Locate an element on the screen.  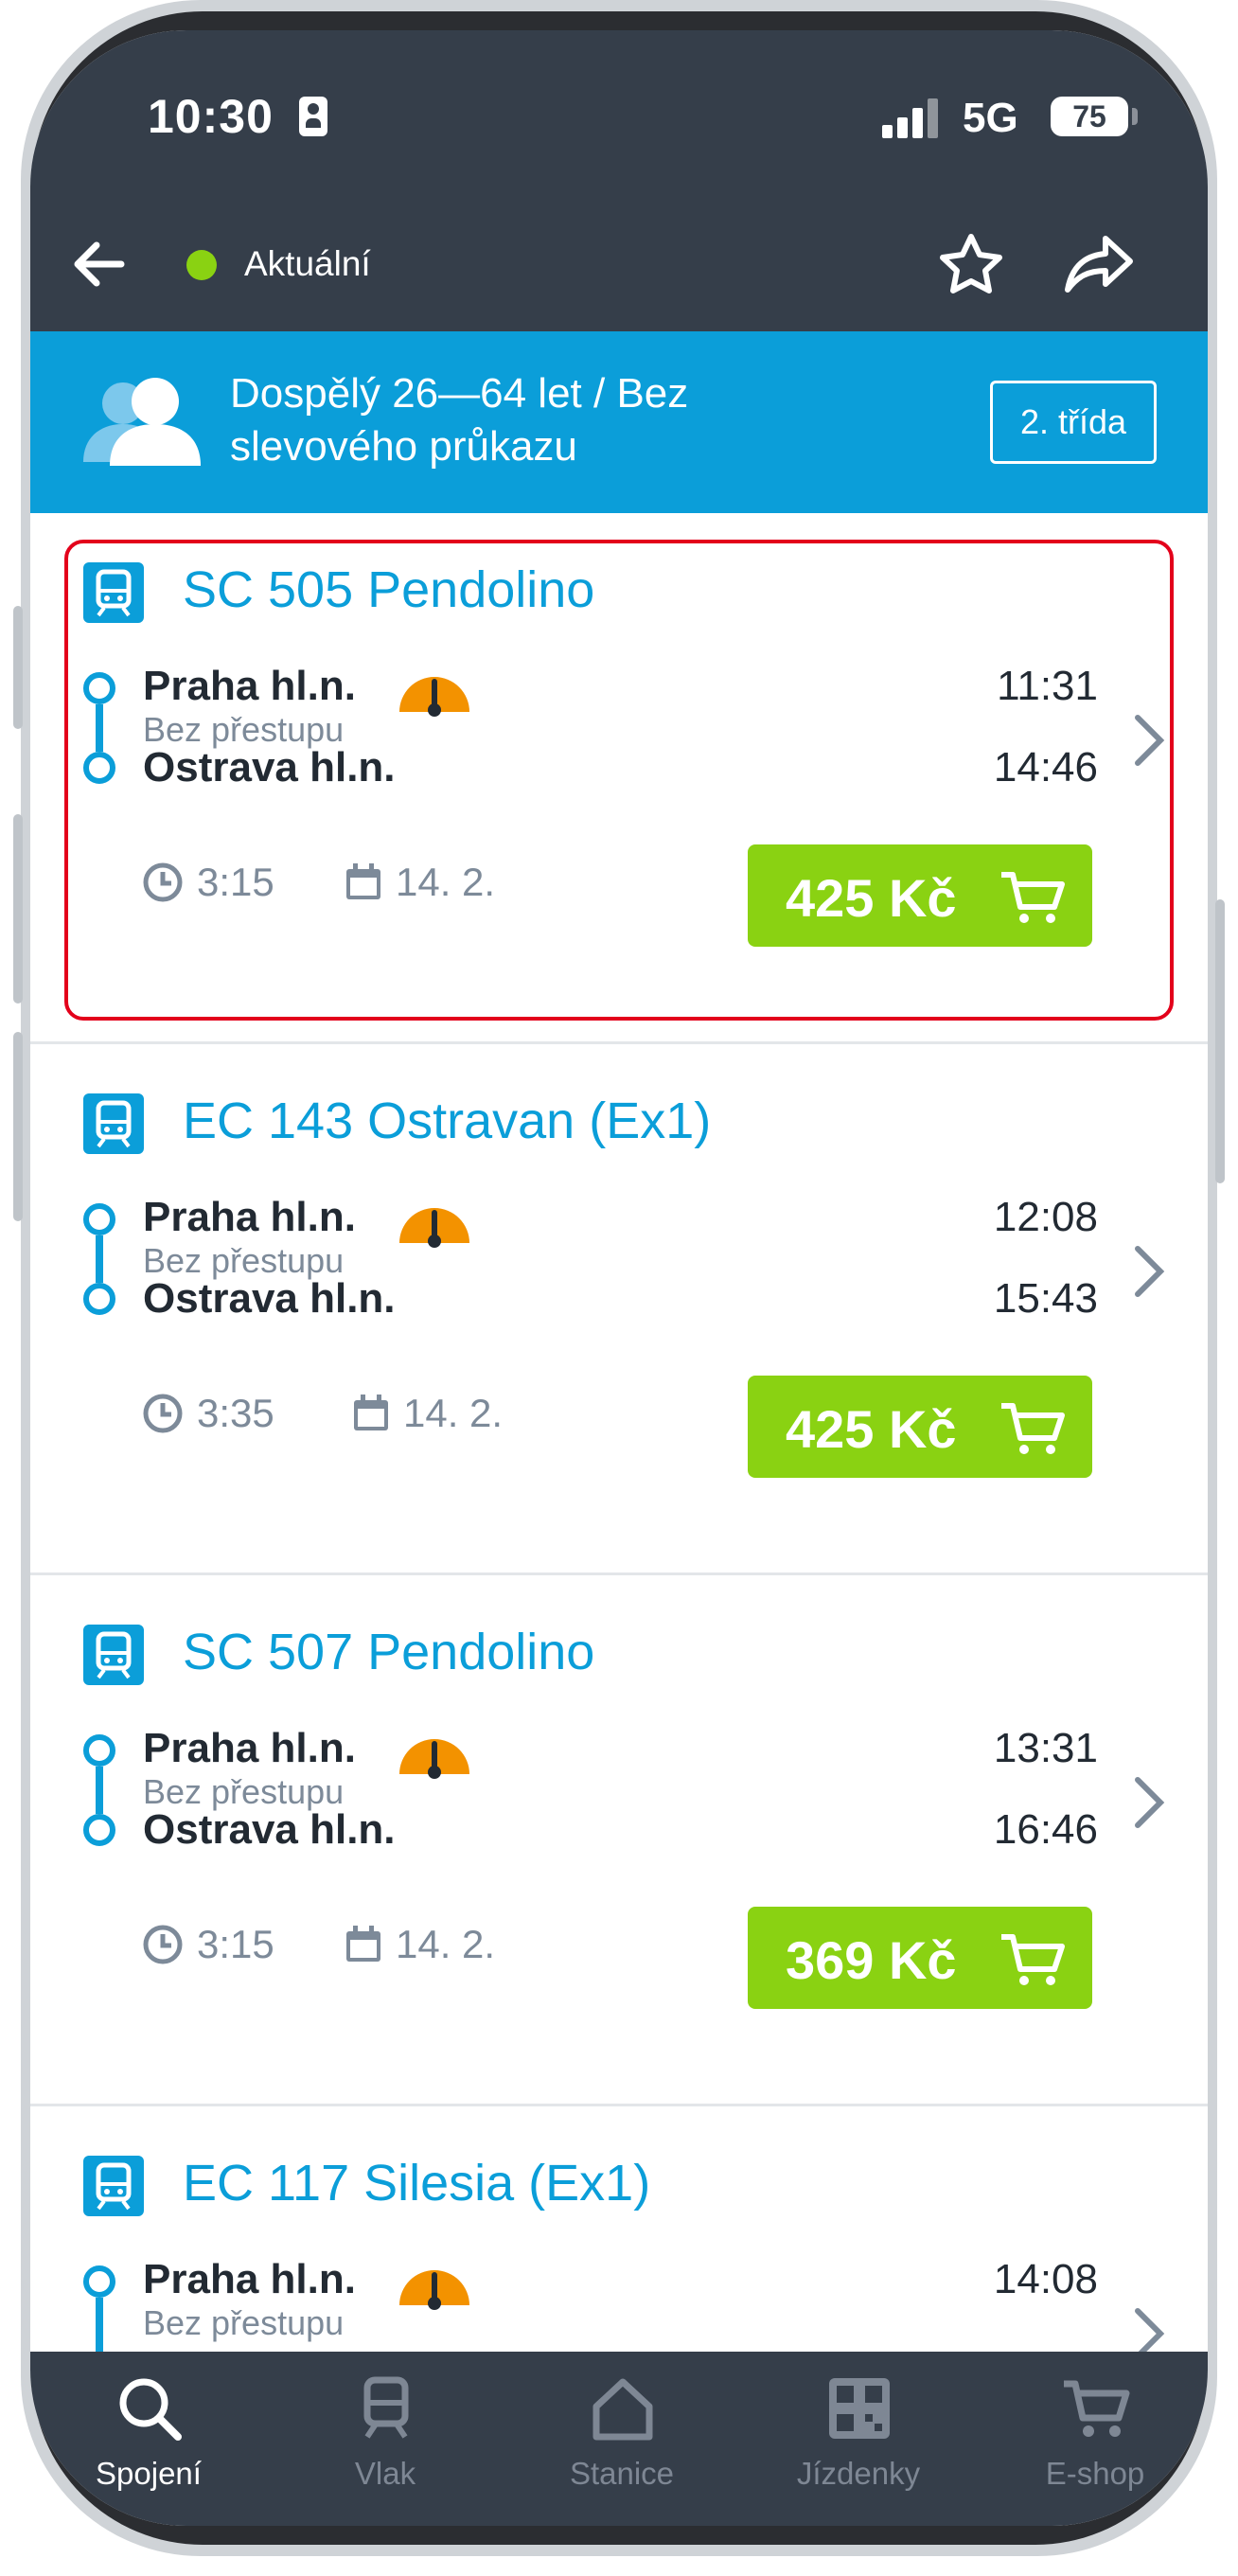
arrival-time: 15:43 is located at coordinates (1045, 1298).